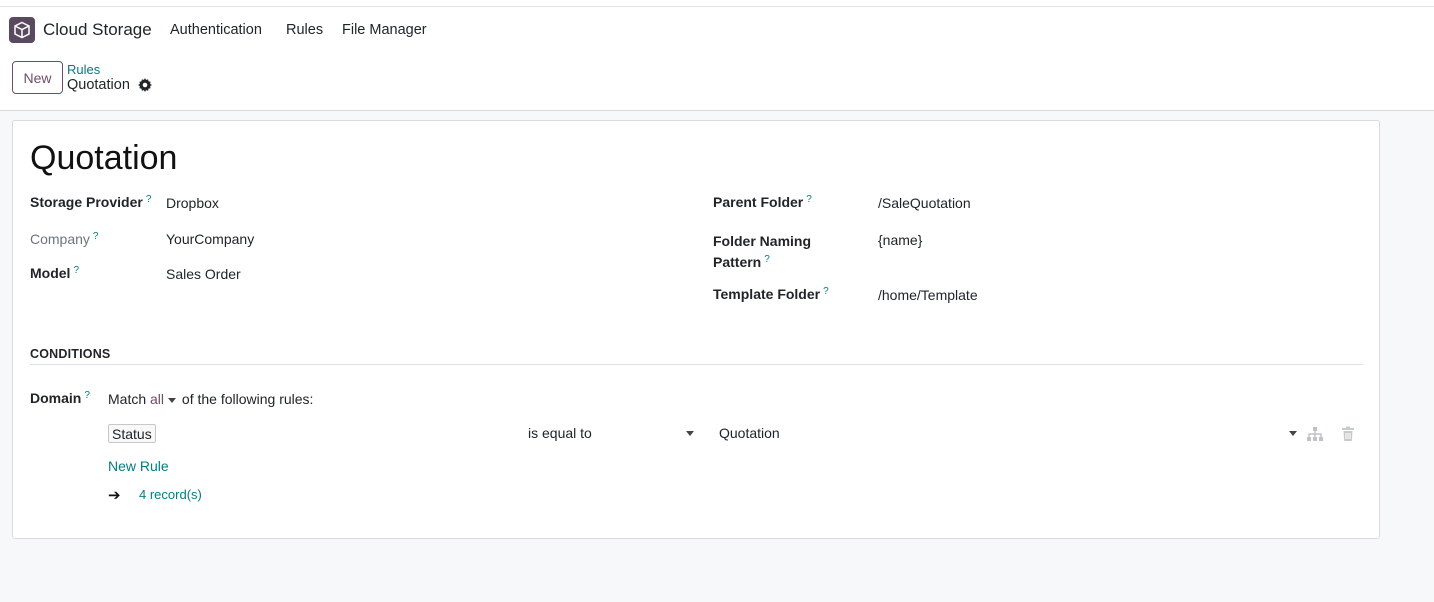 The image size is (1434, 602). What do you see at coordinates (91, 202) in the screenshot?
I see `storage-provider-label: Storage Provider?` at bounding box center [91, 202].